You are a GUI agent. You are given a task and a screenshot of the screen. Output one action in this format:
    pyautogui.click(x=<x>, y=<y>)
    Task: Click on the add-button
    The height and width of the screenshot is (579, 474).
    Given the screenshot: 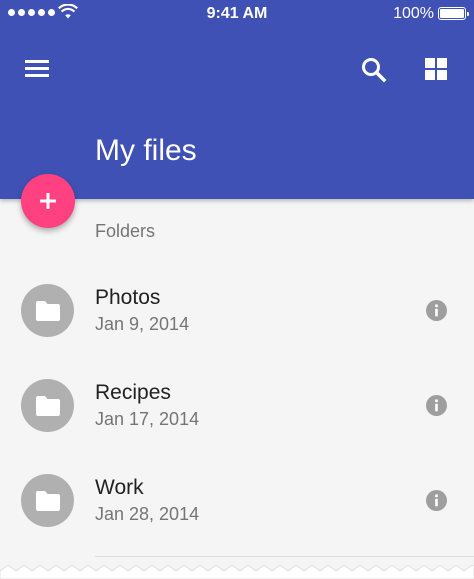 What is the action you would take?
    pyautogui.click(x=48, y=201)
    